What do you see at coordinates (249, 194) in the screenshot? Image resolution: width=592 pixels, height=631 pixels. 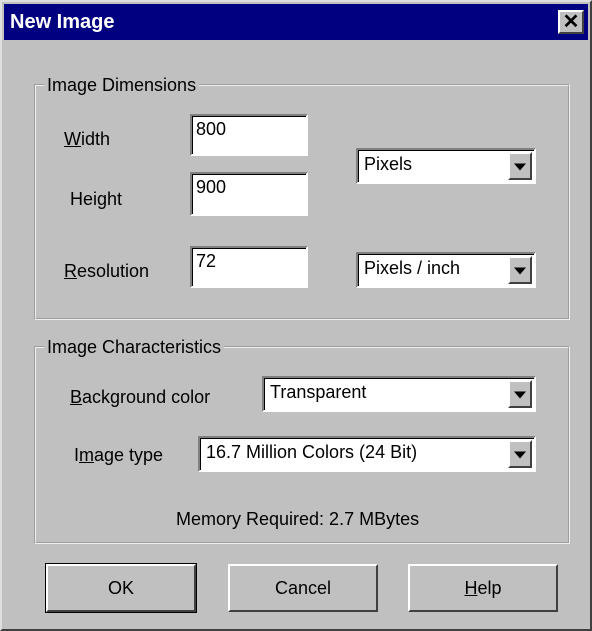 I see `height-input: 900` at bounding box center [249, 194].